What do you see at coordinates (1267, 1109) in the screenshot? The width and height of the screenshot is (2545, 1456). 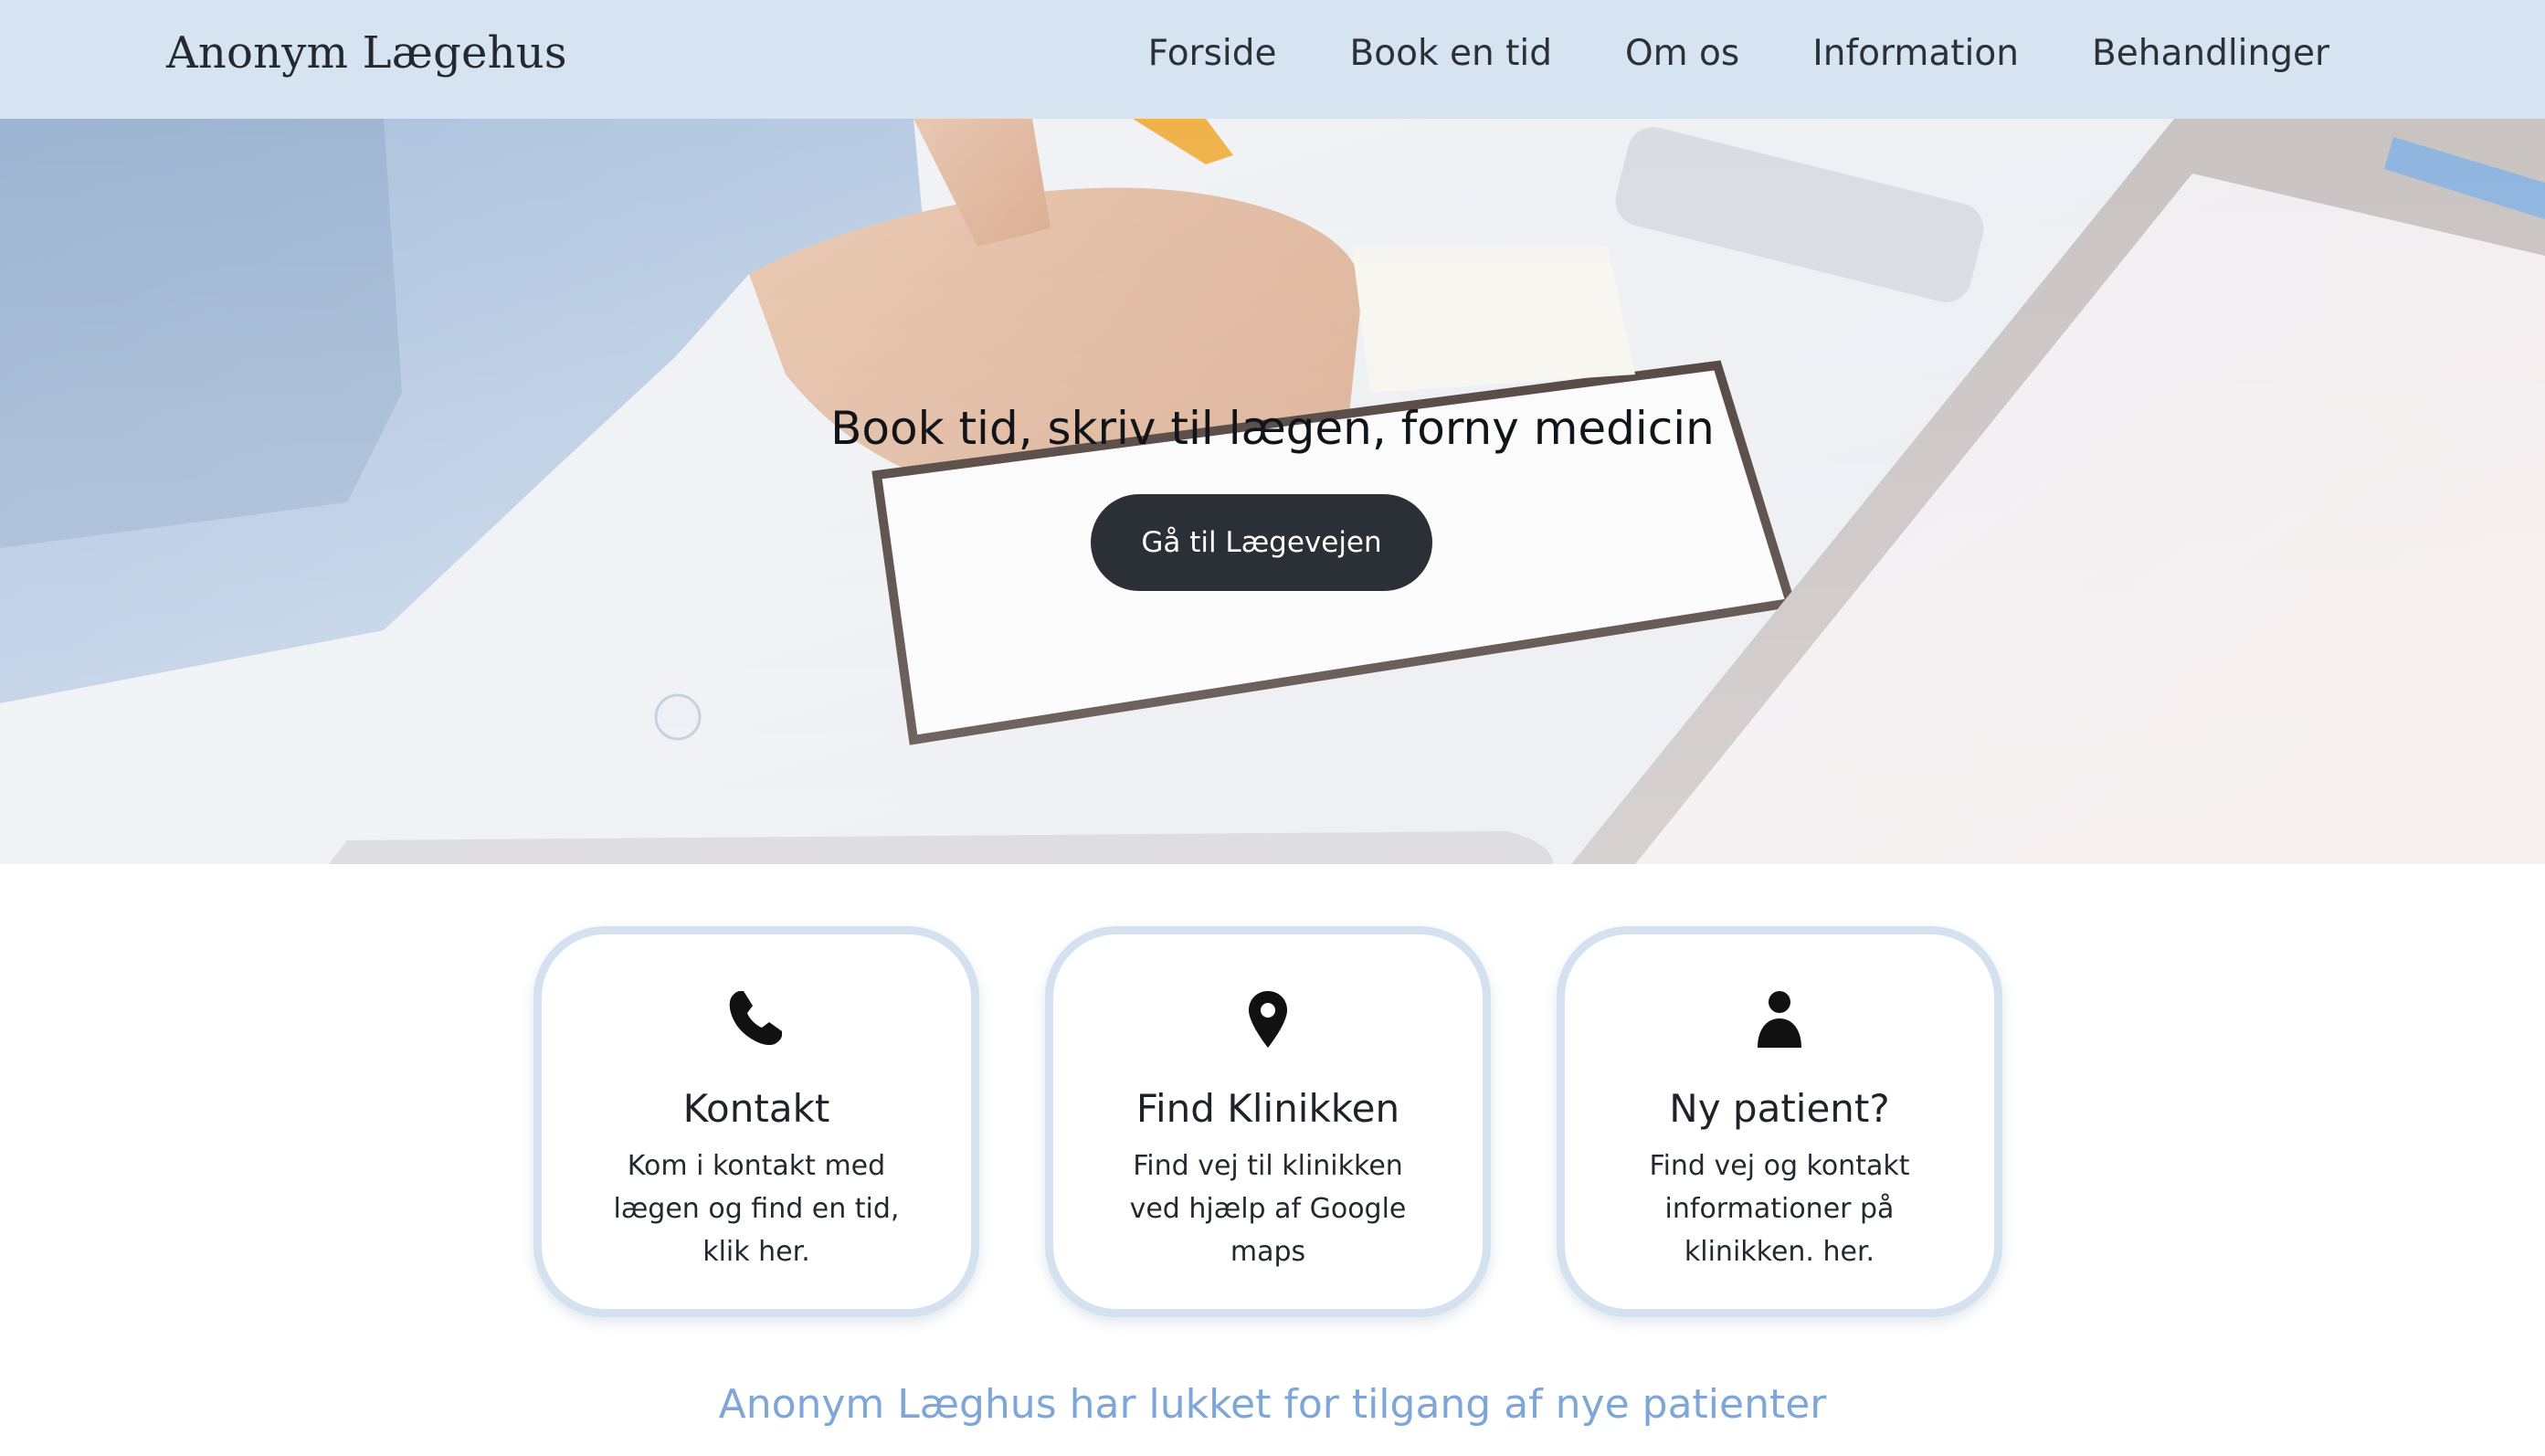 I see `card-title: Find Klinikken` at bounding box center [1267, 1109].